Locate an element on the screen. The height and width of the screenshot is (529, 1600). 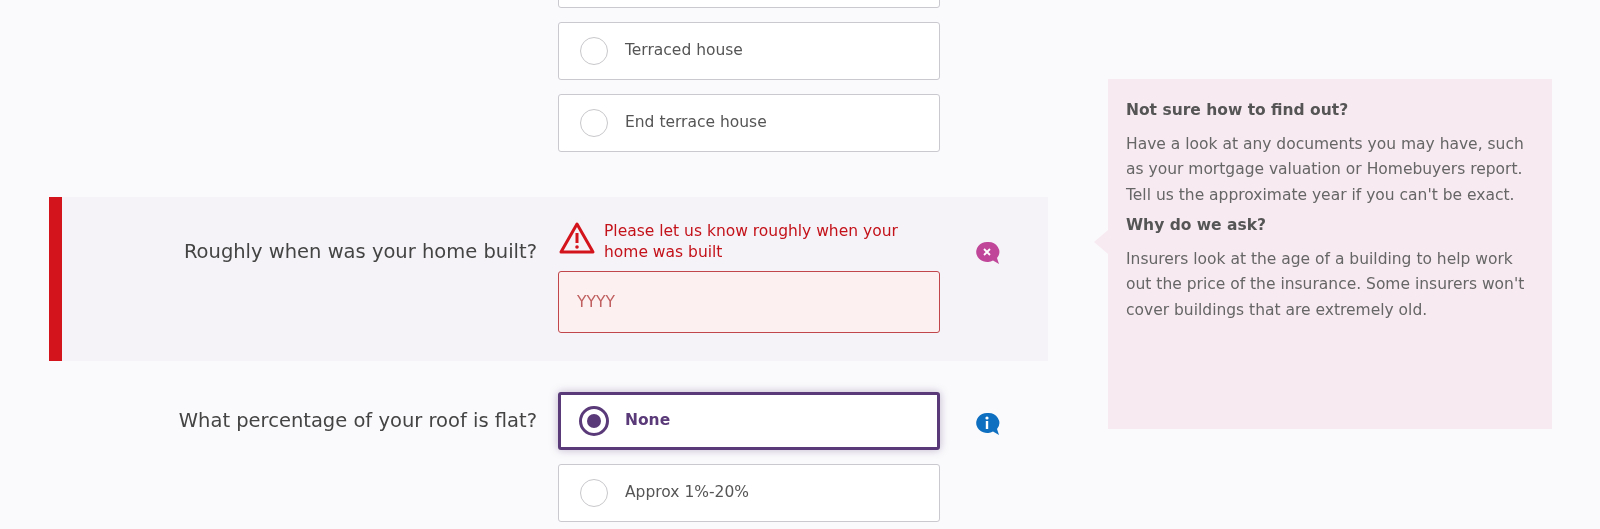
option-card: End terrace house is located at coordinates (749, 123).